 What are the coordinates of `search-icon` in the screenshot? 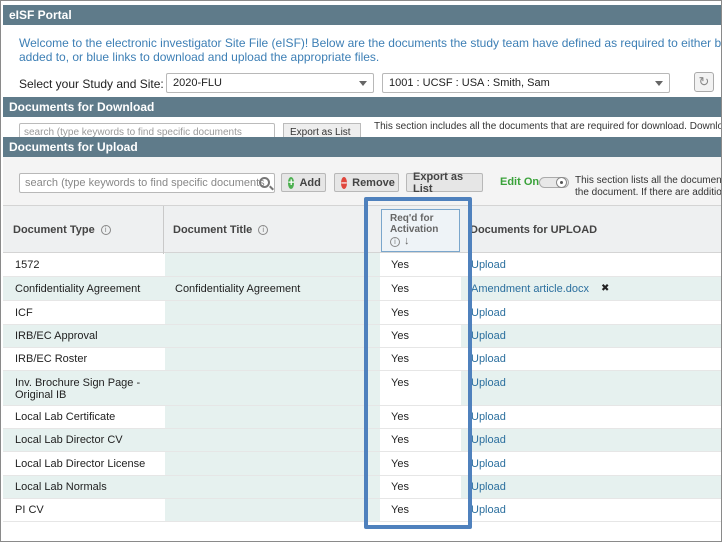 It's located at (264, 182).